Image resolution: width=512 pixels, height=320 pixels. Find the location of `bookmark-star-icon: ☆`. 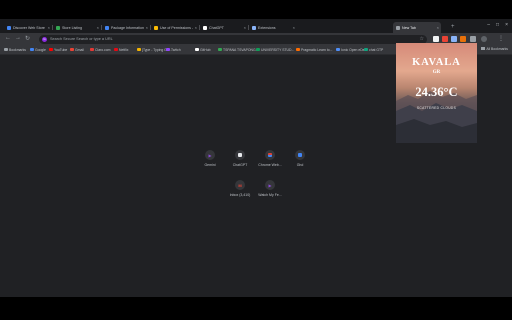

bookmark-star-icon: ☆ is located at coordinates (422, 39).